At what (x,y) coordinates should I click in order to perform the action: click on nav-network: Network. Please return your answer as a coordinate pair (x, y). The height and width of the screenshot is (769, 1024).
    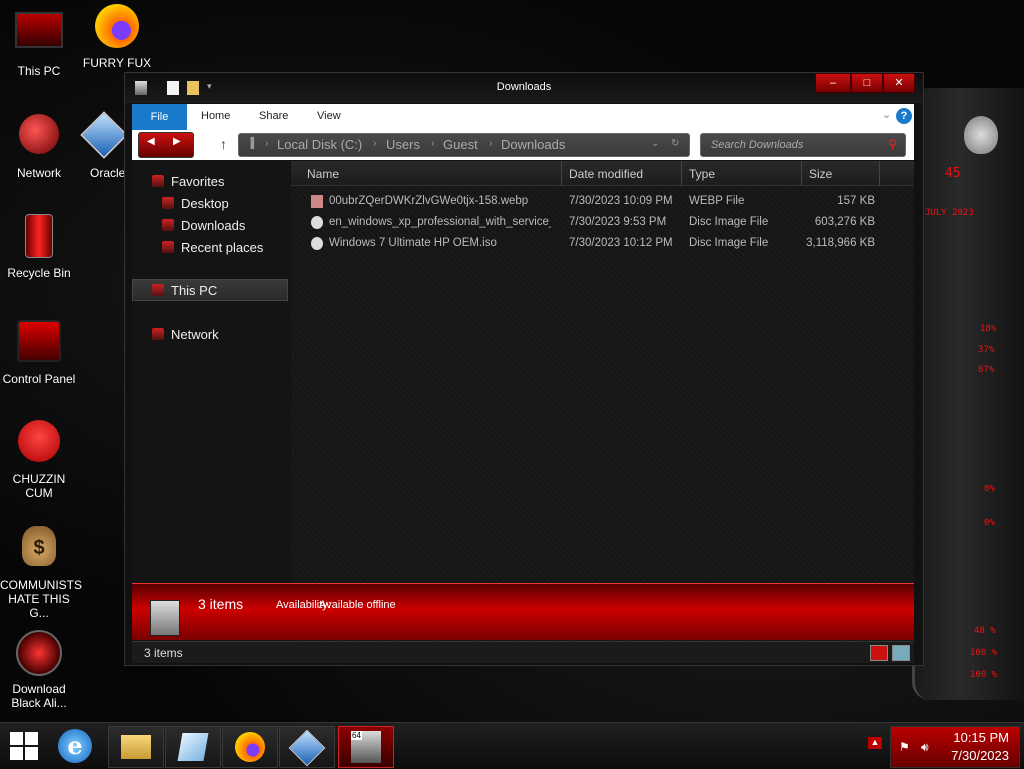
    Looking at the image, I should click on (185, 334).